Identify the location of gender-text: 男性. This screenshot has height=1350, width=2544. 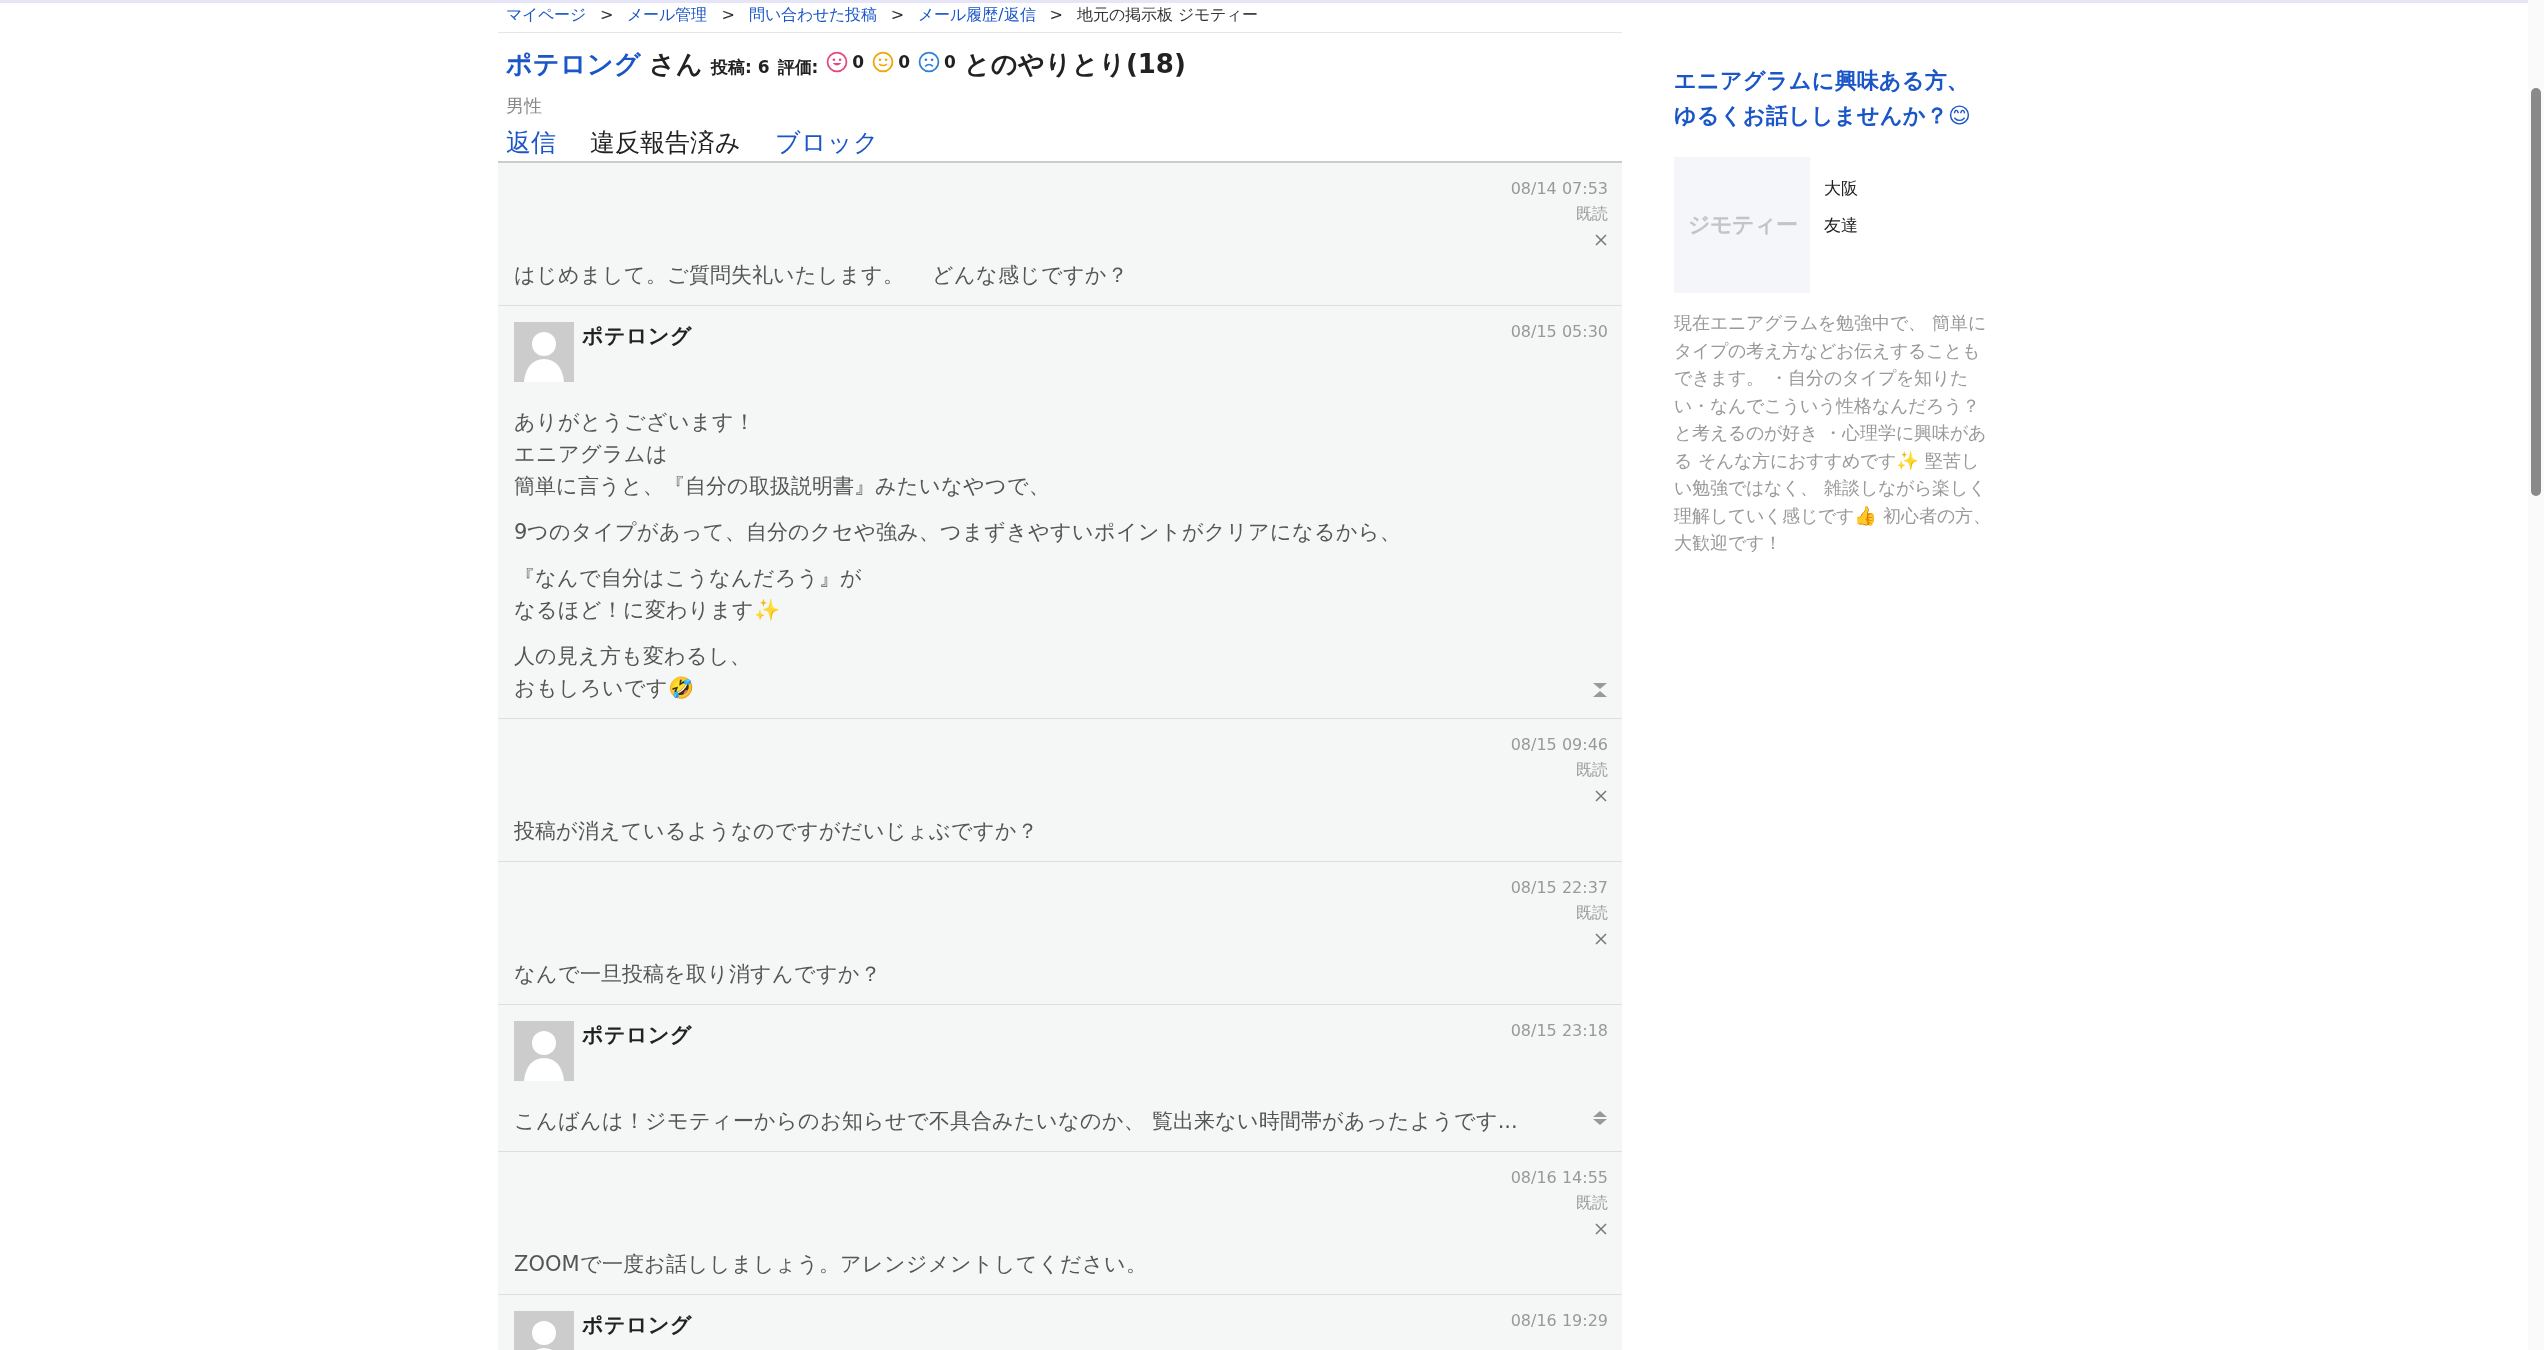
(524, 106).